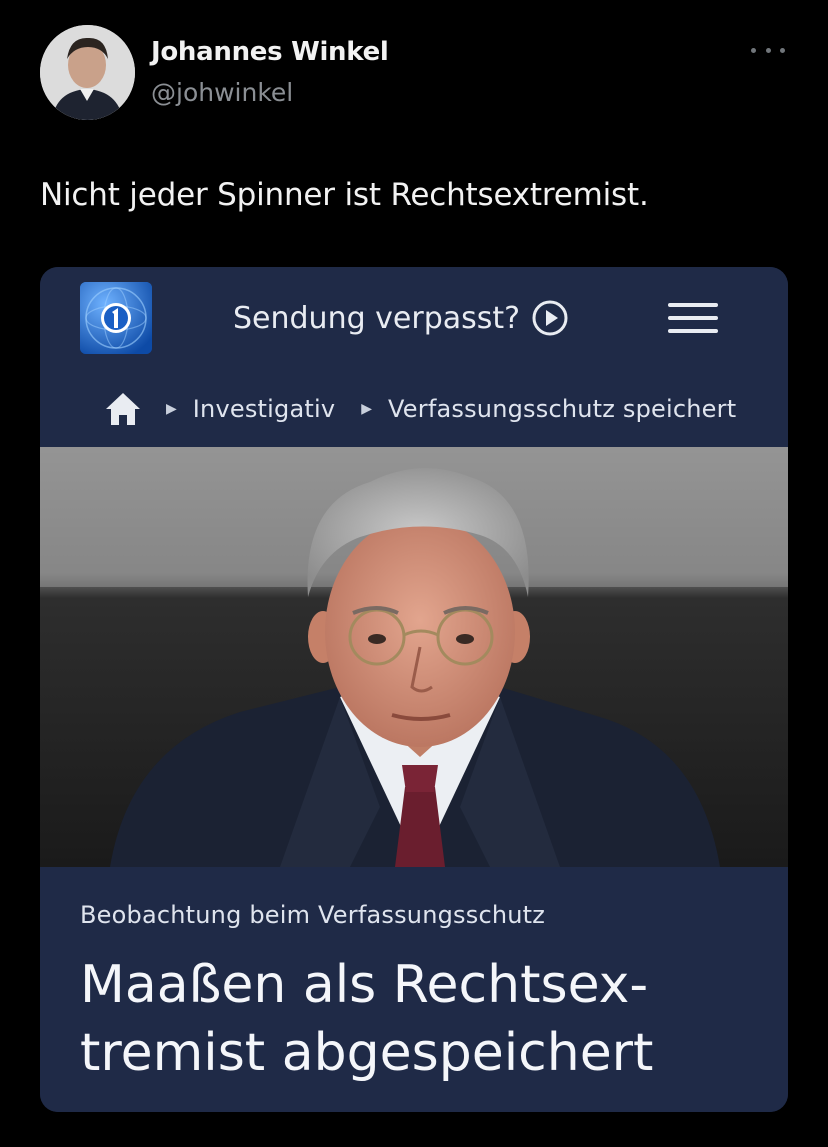  Describe the element at coordinates (364, 985) in the screenshot. I see `headline-line-1: Maaßen als Rechtsex-` at that location.